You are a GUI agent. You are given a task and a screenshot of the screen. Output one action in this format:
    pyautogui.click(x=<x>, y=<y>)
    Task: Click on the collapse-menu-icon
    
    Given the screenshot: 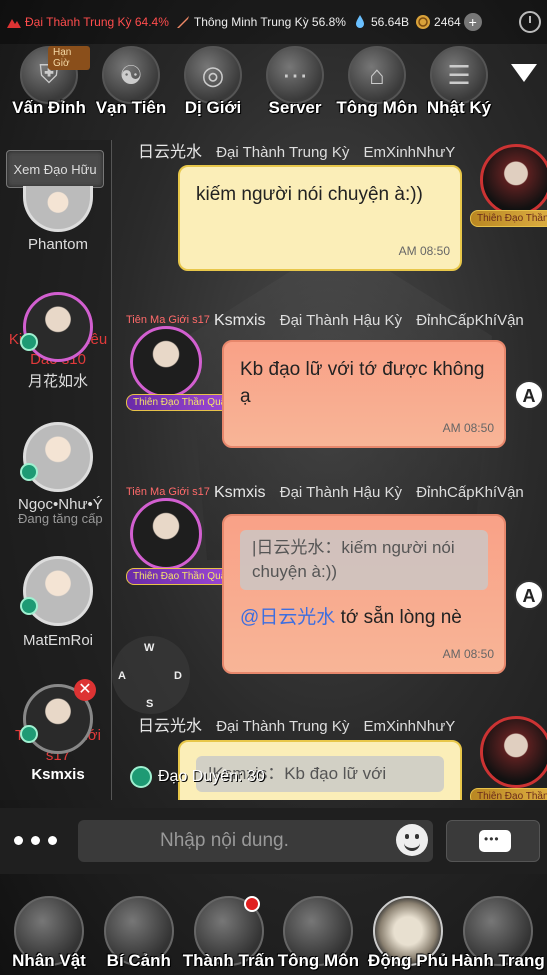 What is the action you would take?
    pyautogui.click(x=524, y=73)
    